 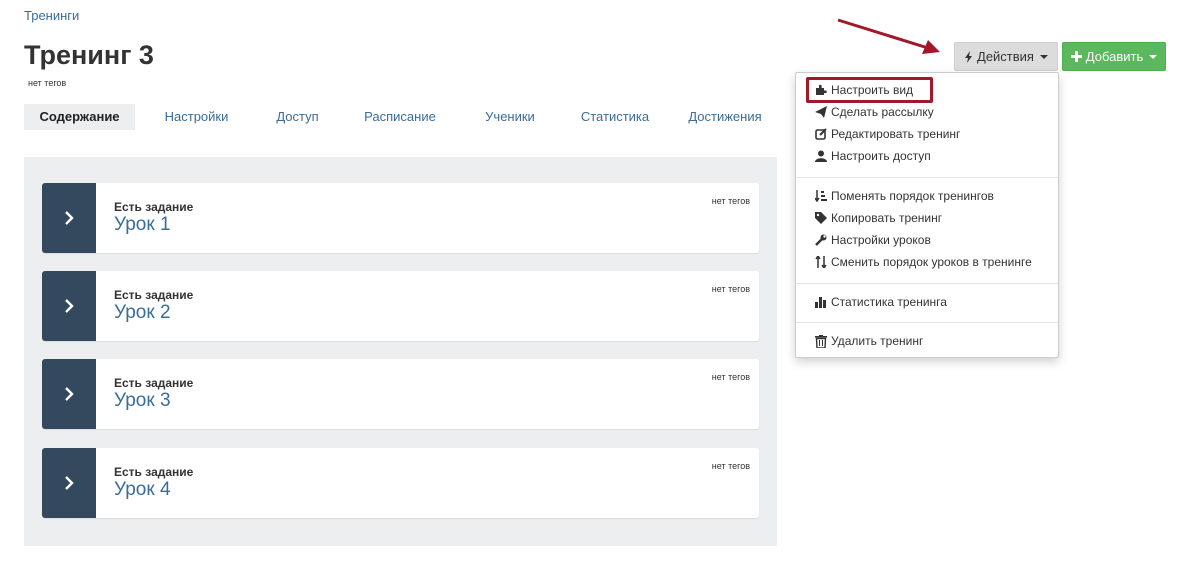 I want to click on tags-icon, so click(x=821, y=218).